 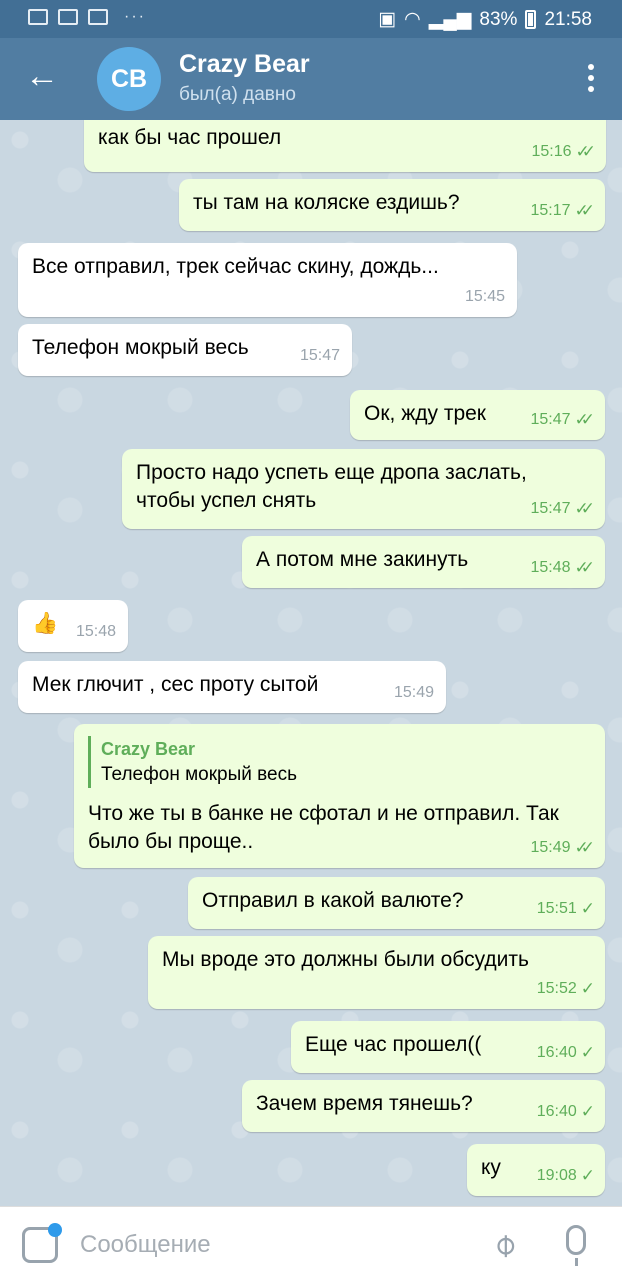 I want to click on lock-icon: ▣, so click(x=387, y=19).